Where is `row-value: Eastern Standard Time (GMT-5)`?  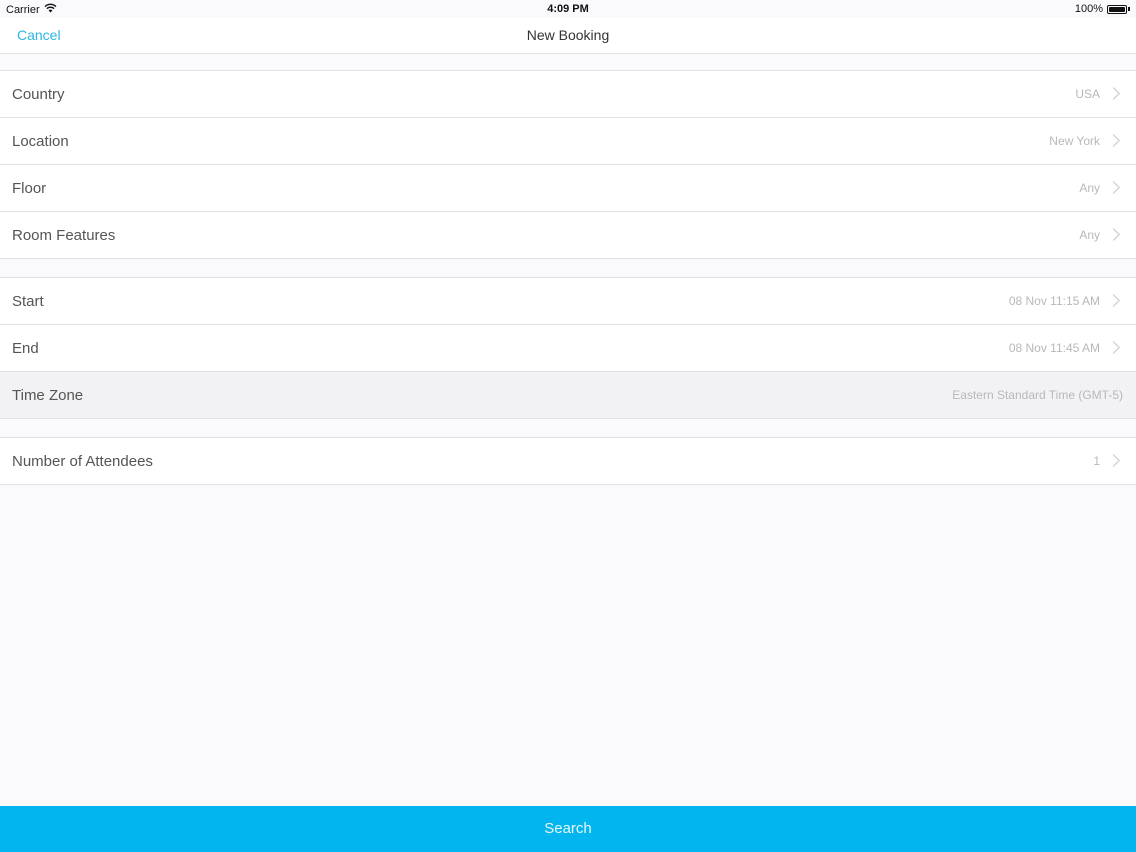
row-value: Eastern Standard Time (GMT-5) is located at coordinates (1037, 395).